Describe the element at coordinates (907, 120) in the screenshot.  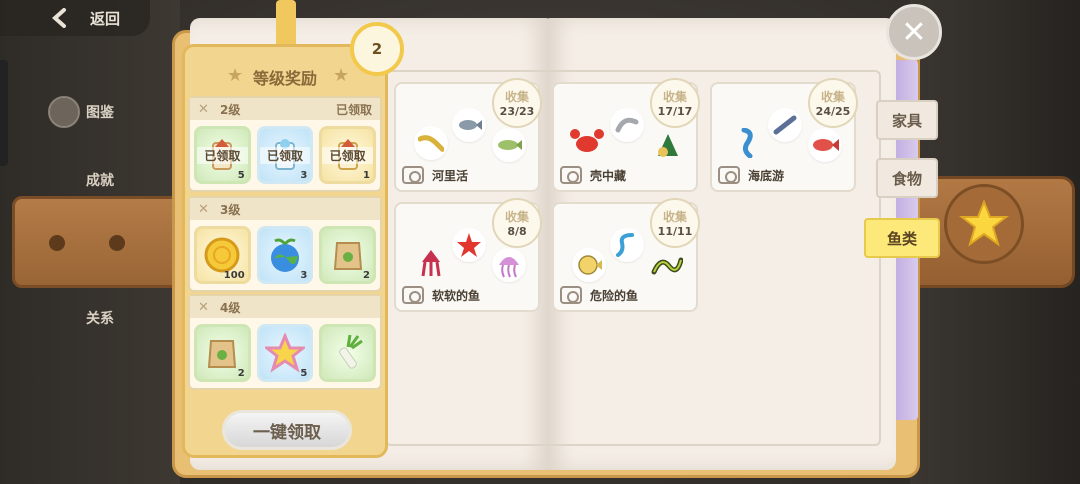
I see `tab-furniture: 家具` at that location.